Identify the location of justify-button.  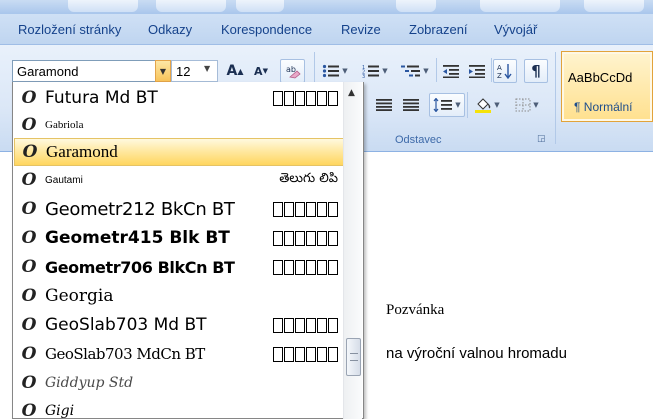
(384, 105).